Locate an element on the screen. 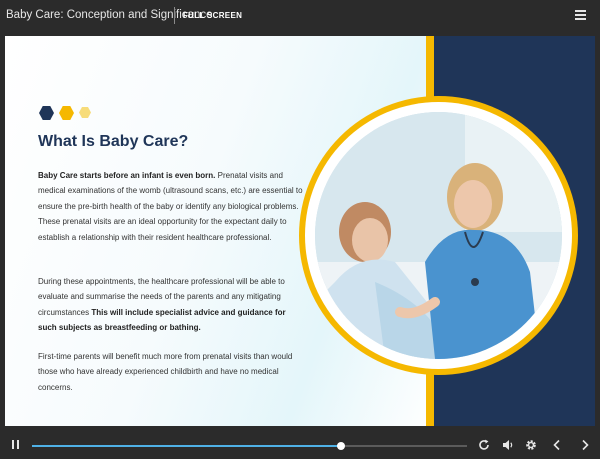 Image resolution: width=600 pixels, height=459 pixels. playback-bar is located at coordinates (300, 444).